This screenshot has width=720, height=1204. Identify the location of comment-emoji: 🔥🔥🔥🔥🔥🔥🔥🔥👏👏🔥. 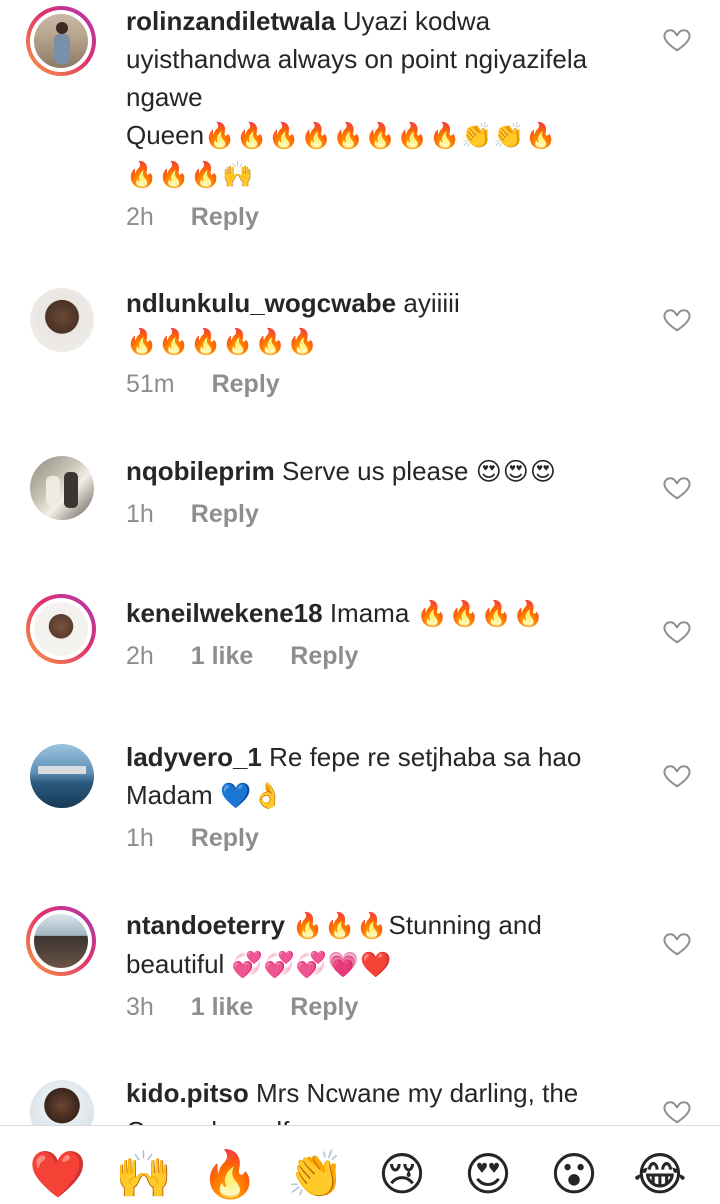
(381, 136).